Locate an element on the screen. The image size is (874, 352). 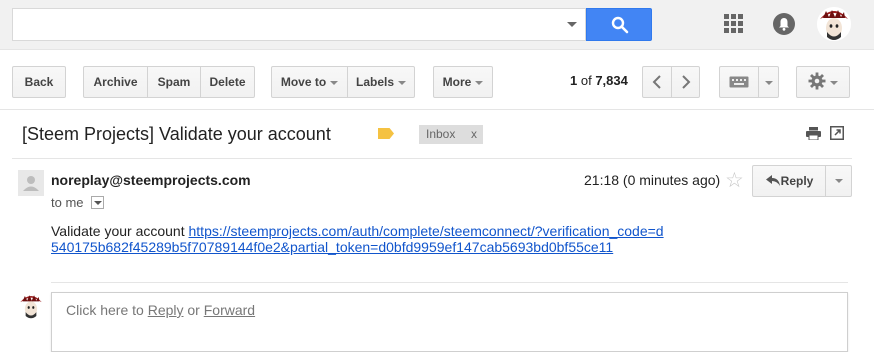
account-avatar is located at coordinates (834, 24).